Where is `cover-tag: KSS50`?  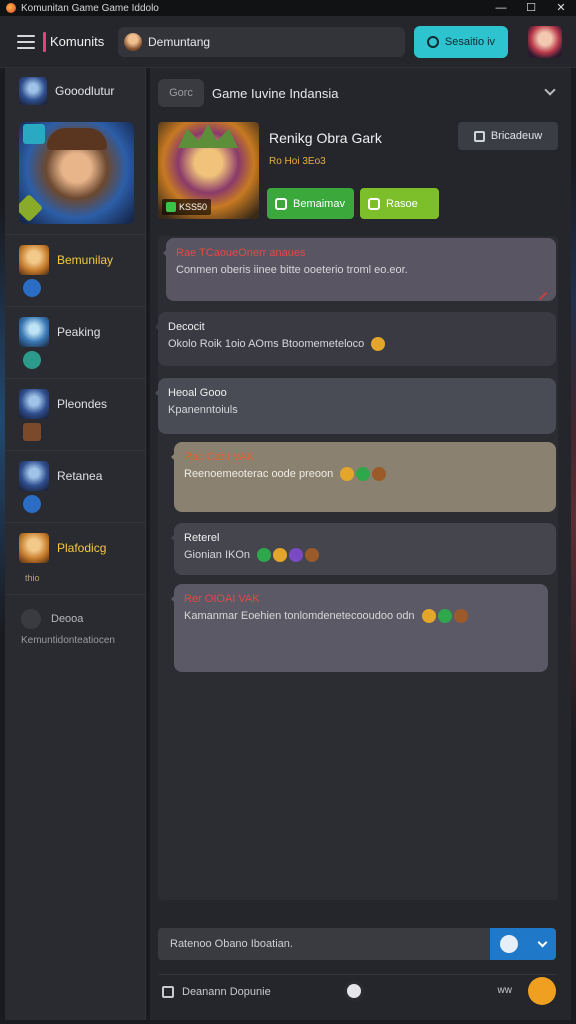 cover-tag: KSS50 is located at coordinates (187, 207).